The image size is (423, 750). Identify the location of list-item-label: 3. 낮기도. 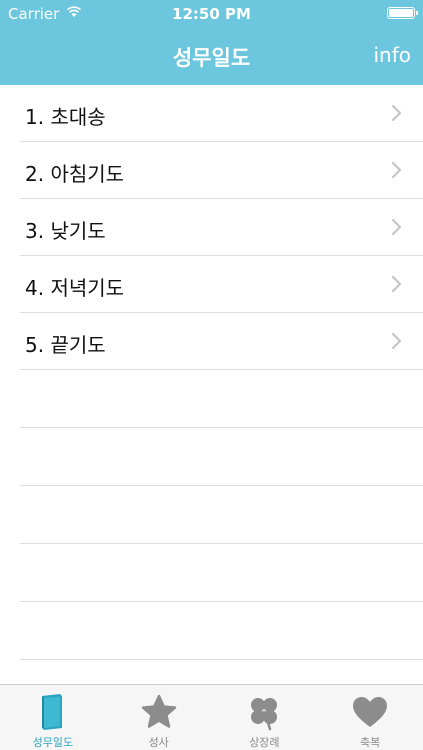
(65, 231).